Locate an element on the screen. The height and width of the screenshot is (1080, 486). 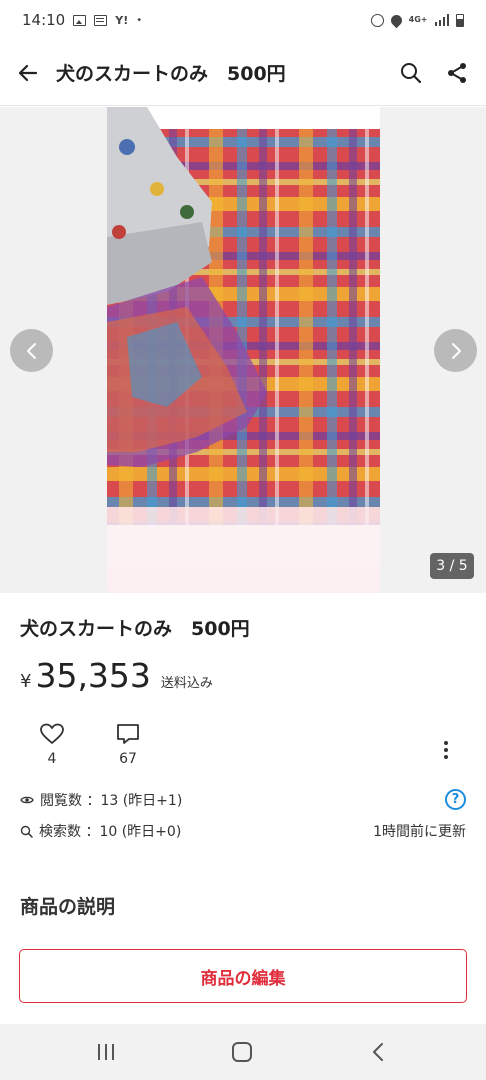
network-label: 4G+ is located at coordinates (418, 19).